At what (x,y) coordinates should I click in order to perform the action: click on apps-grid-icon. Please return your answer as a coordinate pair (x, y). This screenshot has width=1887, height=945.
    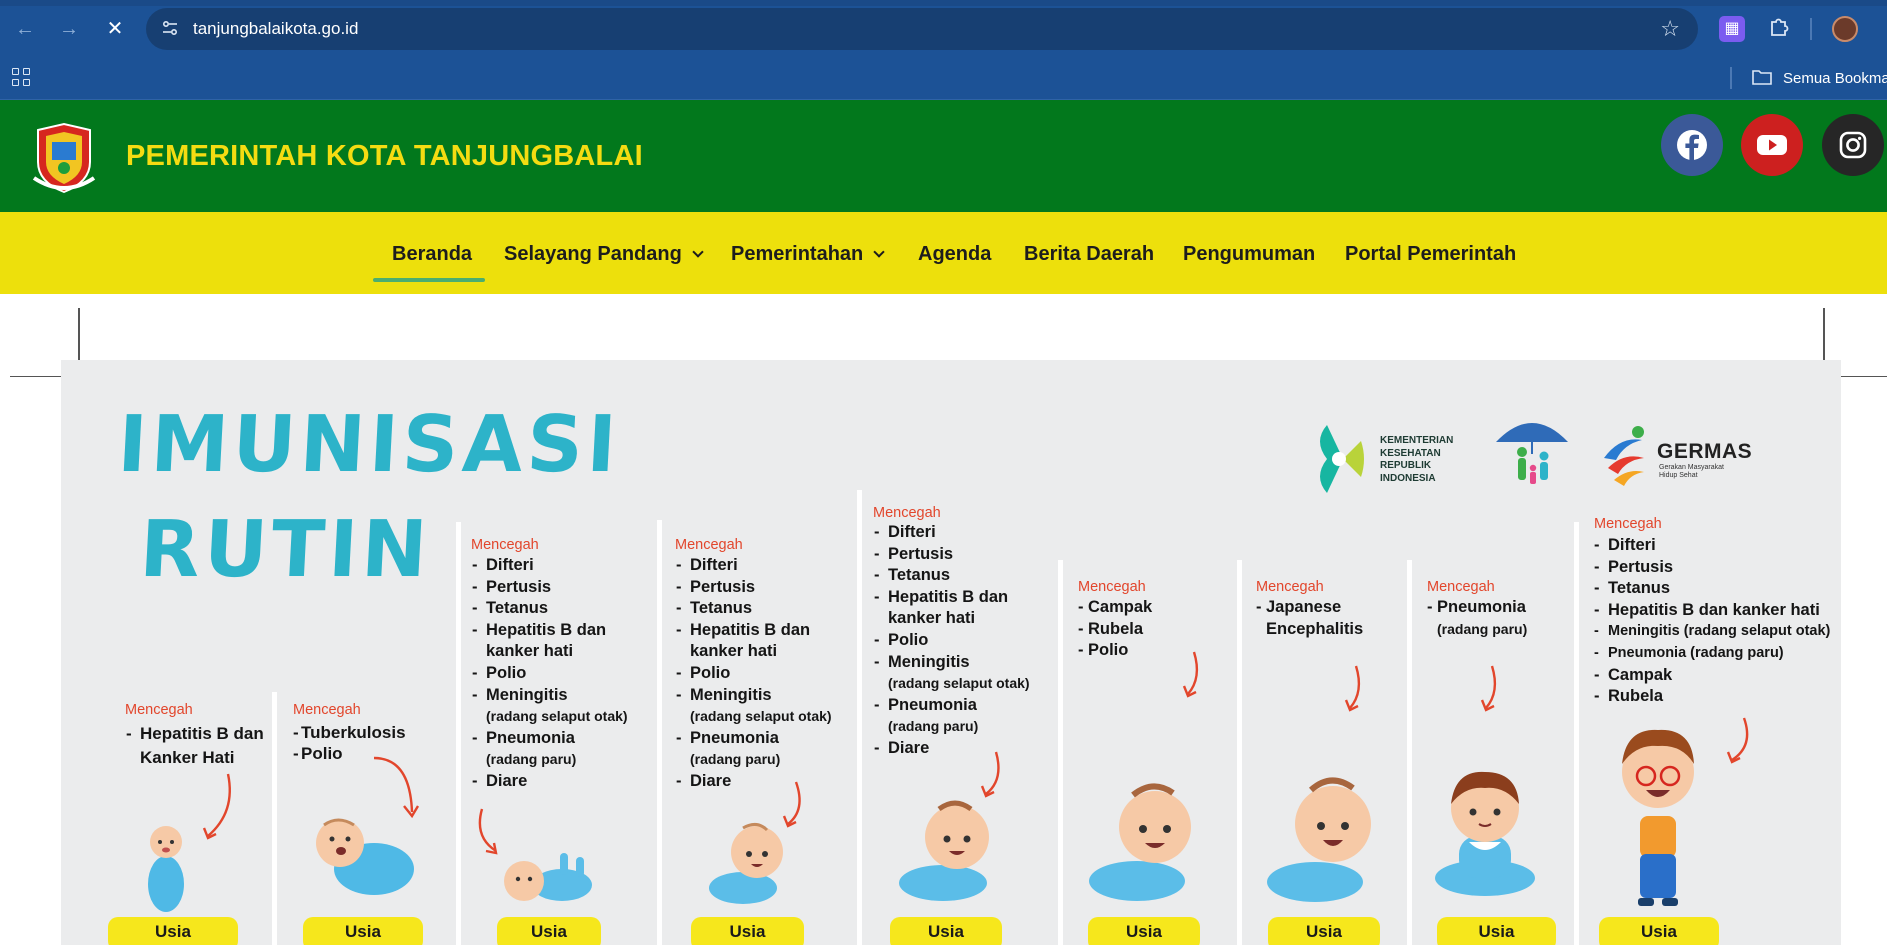
    Looking at the image, I should click on (22, 78).